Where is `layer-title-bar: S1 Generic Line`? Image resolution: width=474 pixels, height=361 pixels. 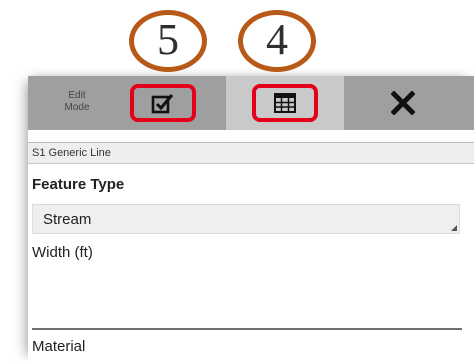 layer-title-bar: S1 Generic Line is located at coordinates (251, 153).